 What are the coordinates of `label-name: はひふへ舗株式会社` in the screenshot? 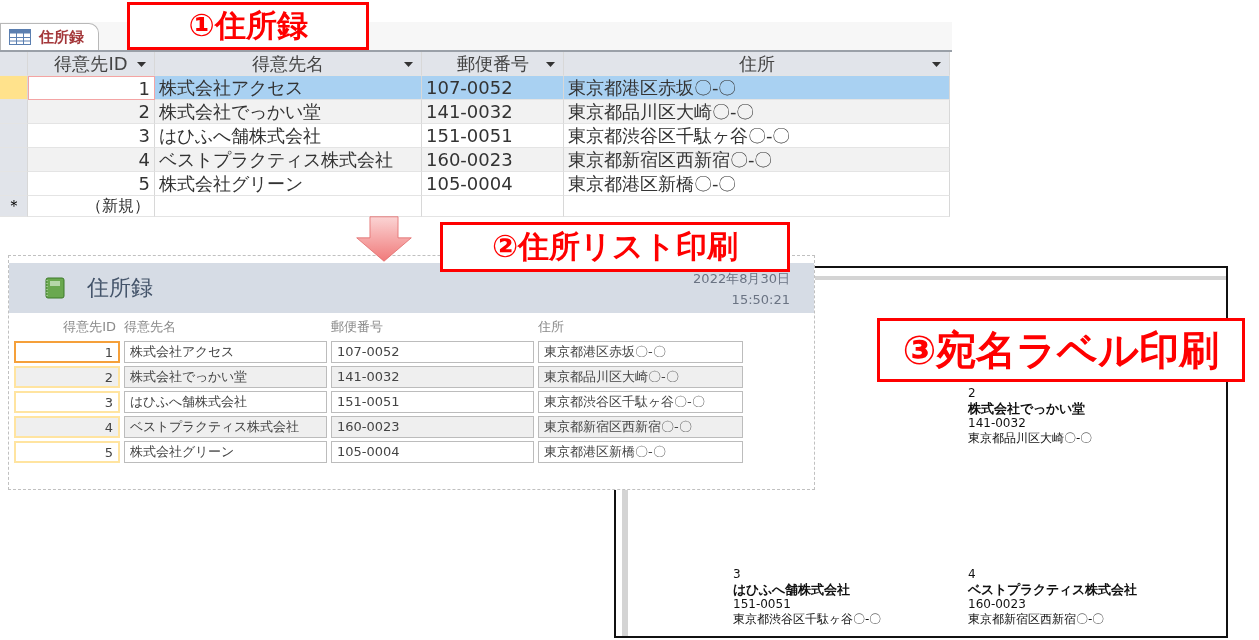 It's located at (791, 589).